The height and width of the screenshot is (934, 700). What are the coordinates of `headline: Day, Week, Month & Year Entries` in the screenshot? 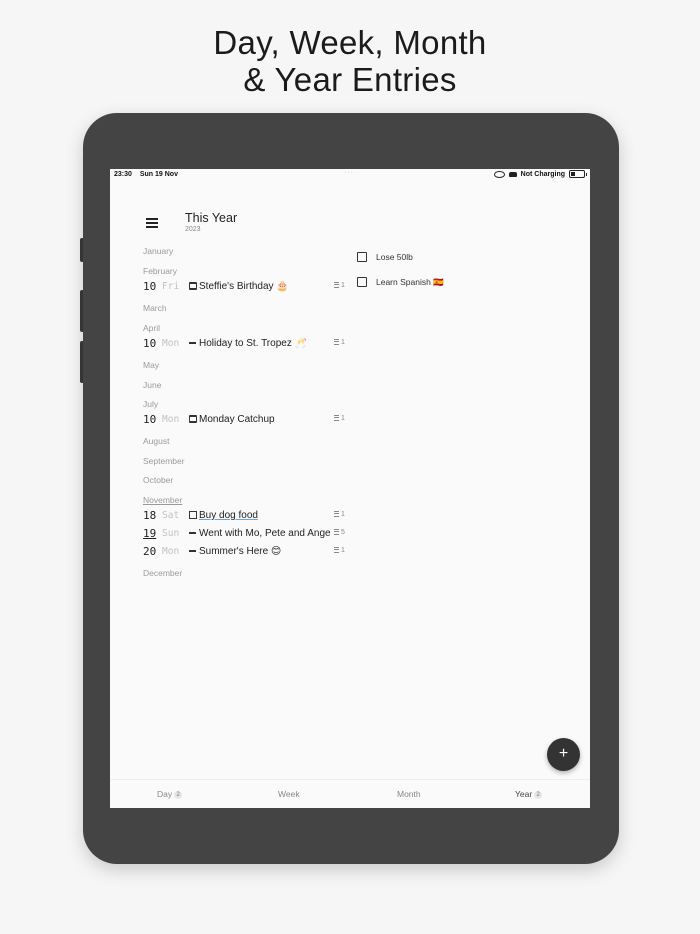 It's located at (350, 61).